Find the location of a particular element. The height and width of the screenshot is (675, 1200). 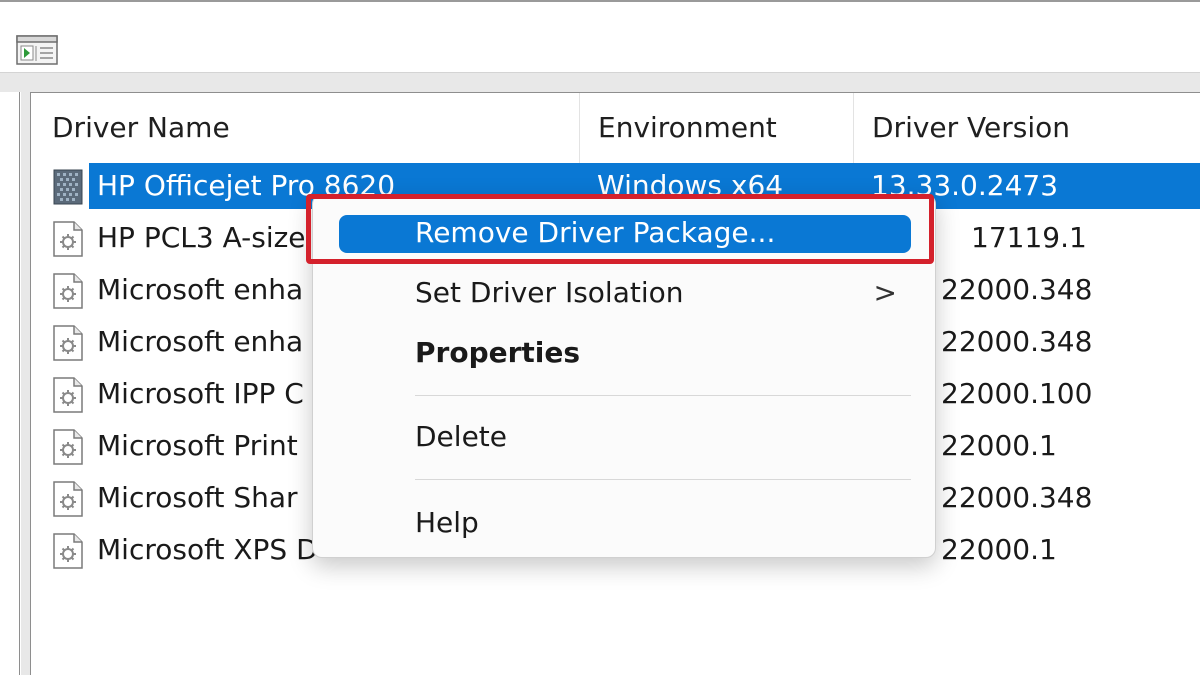

driver-name: Microsoft XPS D is located at coordinates (207, 549).